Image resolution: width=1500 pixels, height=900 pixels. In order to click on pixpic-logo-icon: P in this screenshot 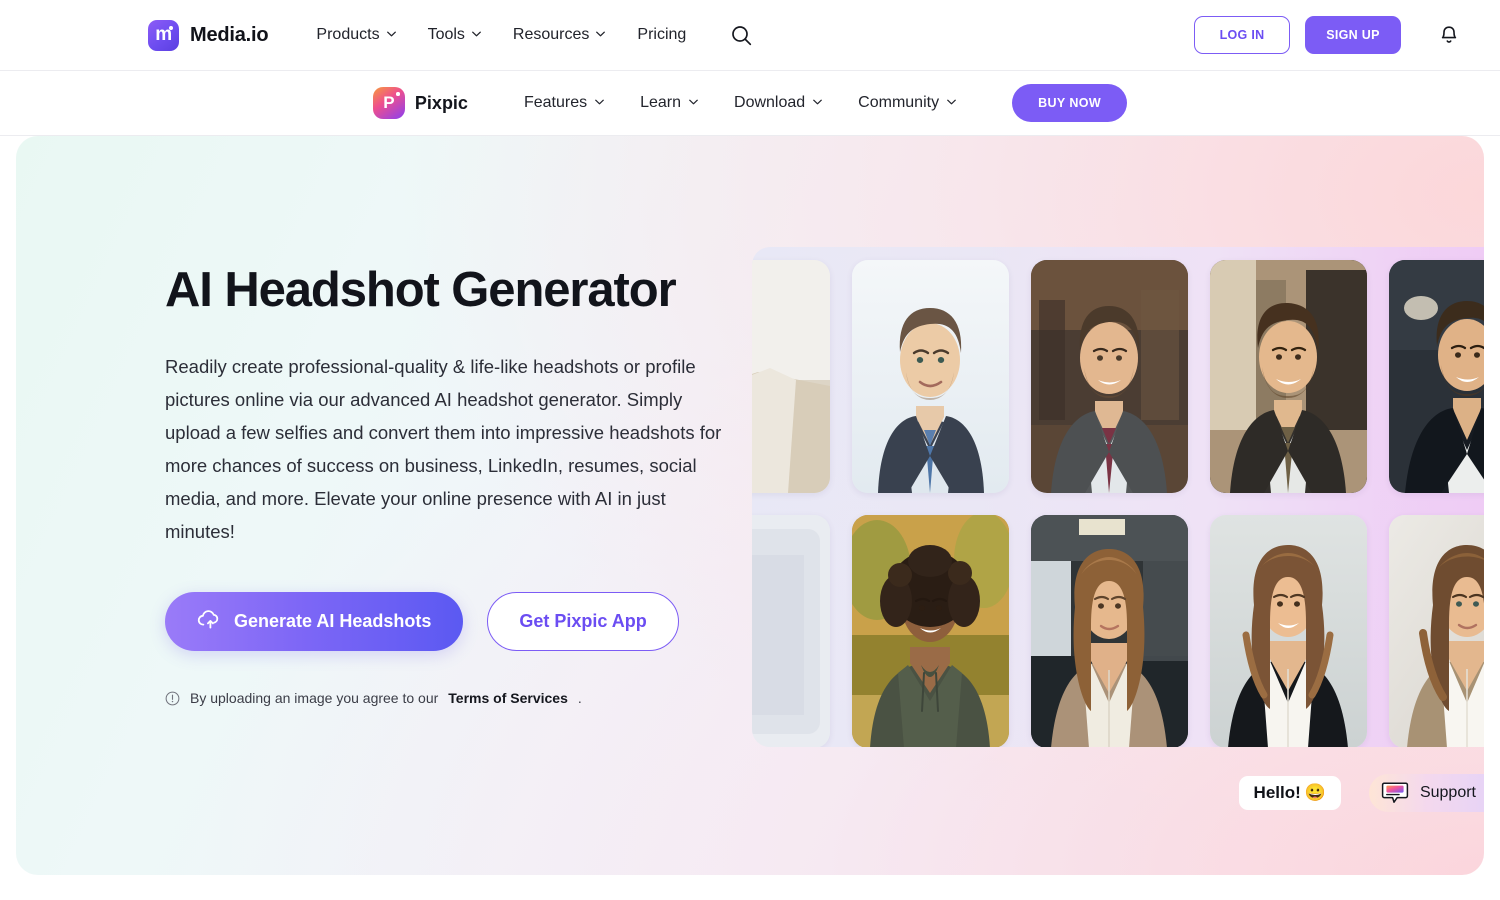, I will do `click(388, 103)`.